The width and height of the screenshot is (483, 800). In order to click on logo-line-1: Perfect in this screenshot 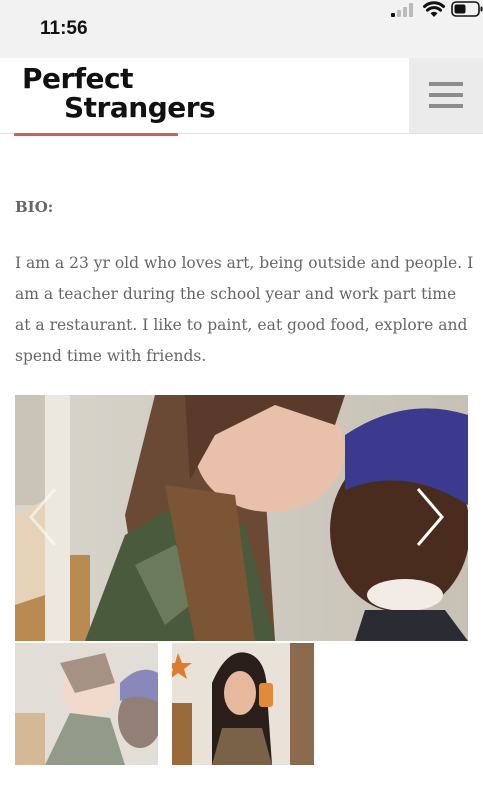, I will do `click(77, 78)`.